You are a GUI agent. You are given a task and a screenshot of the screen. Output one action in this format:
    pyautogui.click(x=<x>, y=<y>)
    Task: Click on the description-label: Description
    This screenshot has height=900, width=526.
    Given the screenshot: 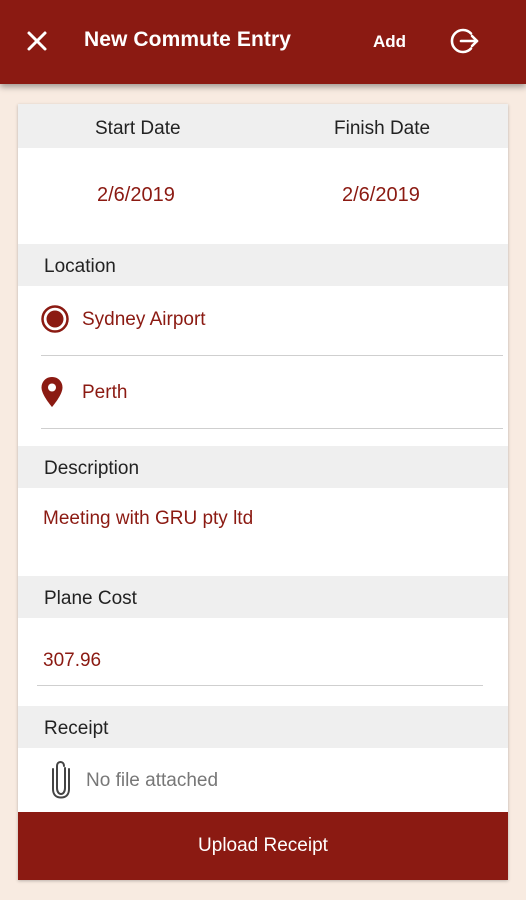 What is the action you would take?
    pyautogui.click(x=92, y=468)
    